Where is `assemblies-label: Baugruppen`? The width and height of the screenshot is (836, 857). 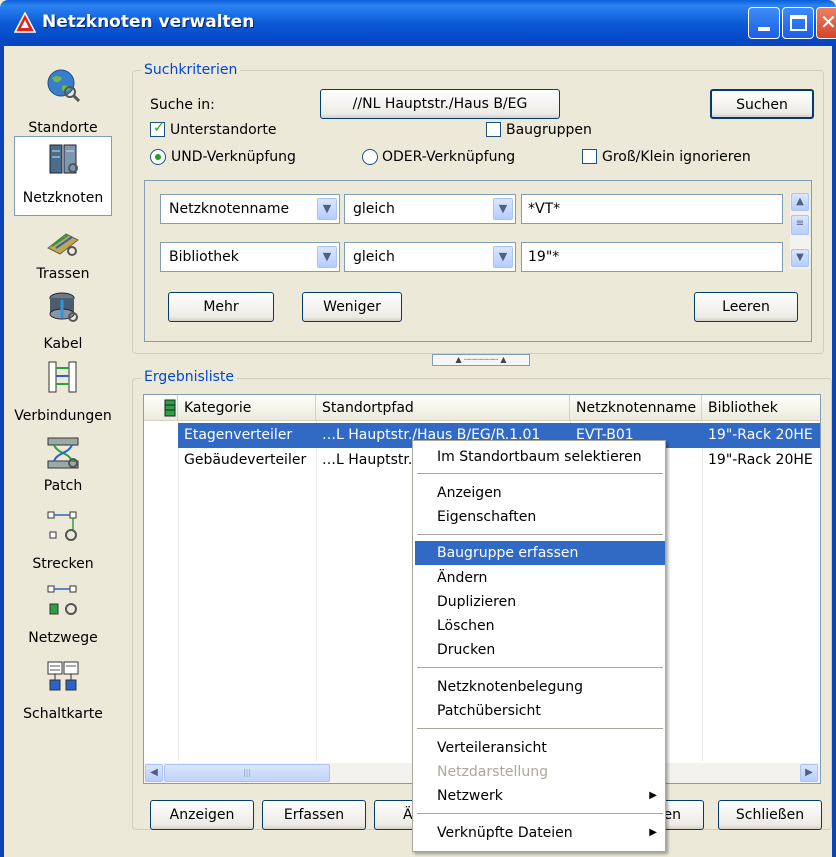
assemblies-label: Baugruppen is located at coordinates (549, 130).